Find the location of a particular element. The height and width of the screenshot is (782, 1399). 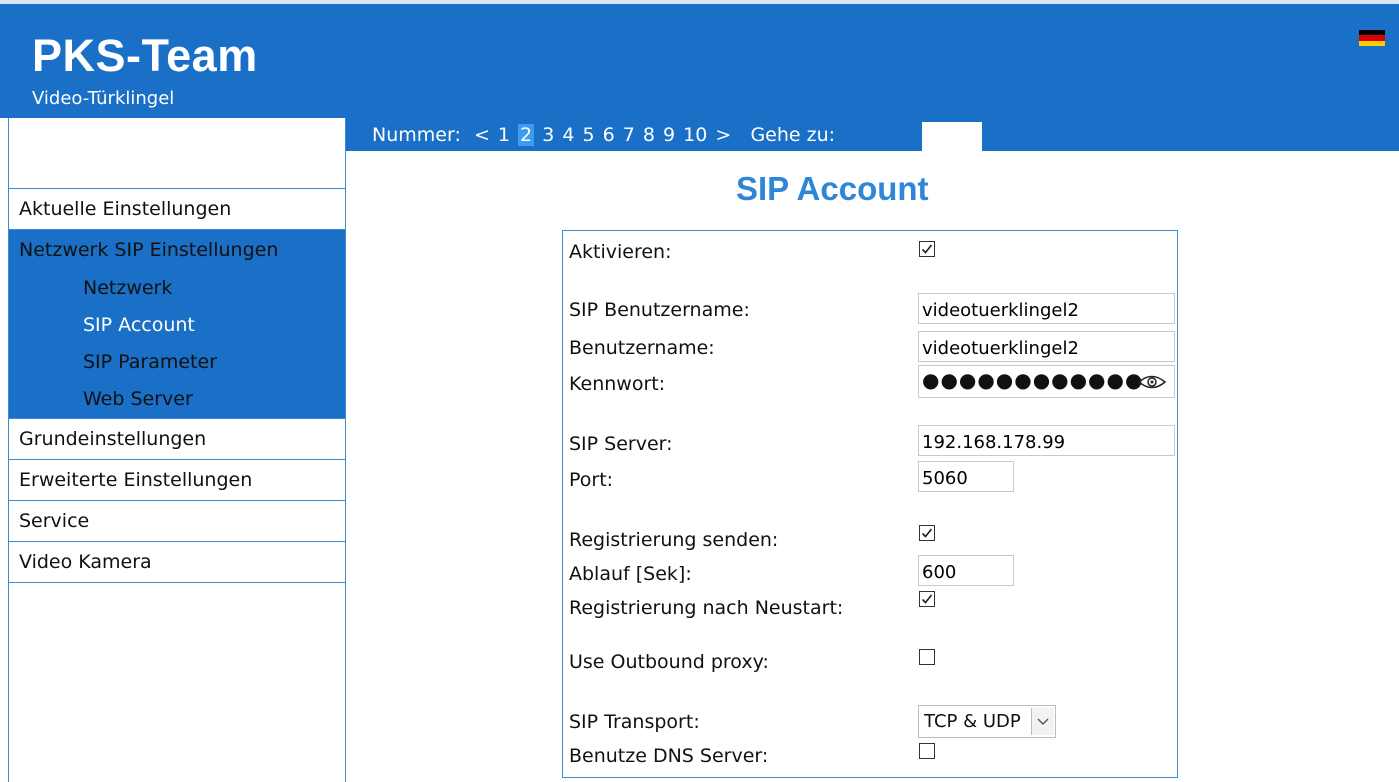

sip-server-input is located at coordinates (1046, 440).